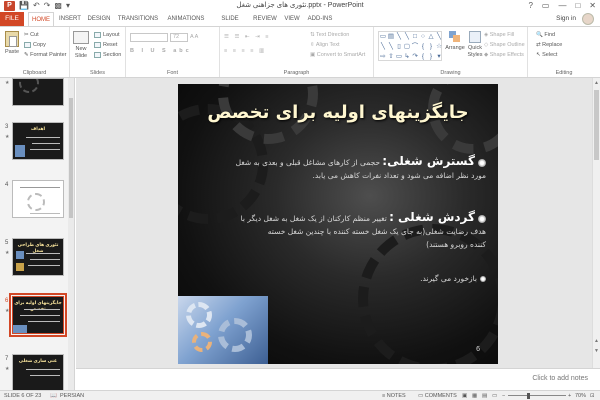 Image resolution: width=600 pixels, height=400 pixels. What do you see at coordinates (415, 57) in the screenshot?
I see `arrow-shape-icon: ↷` at bounding box center [415, 57].